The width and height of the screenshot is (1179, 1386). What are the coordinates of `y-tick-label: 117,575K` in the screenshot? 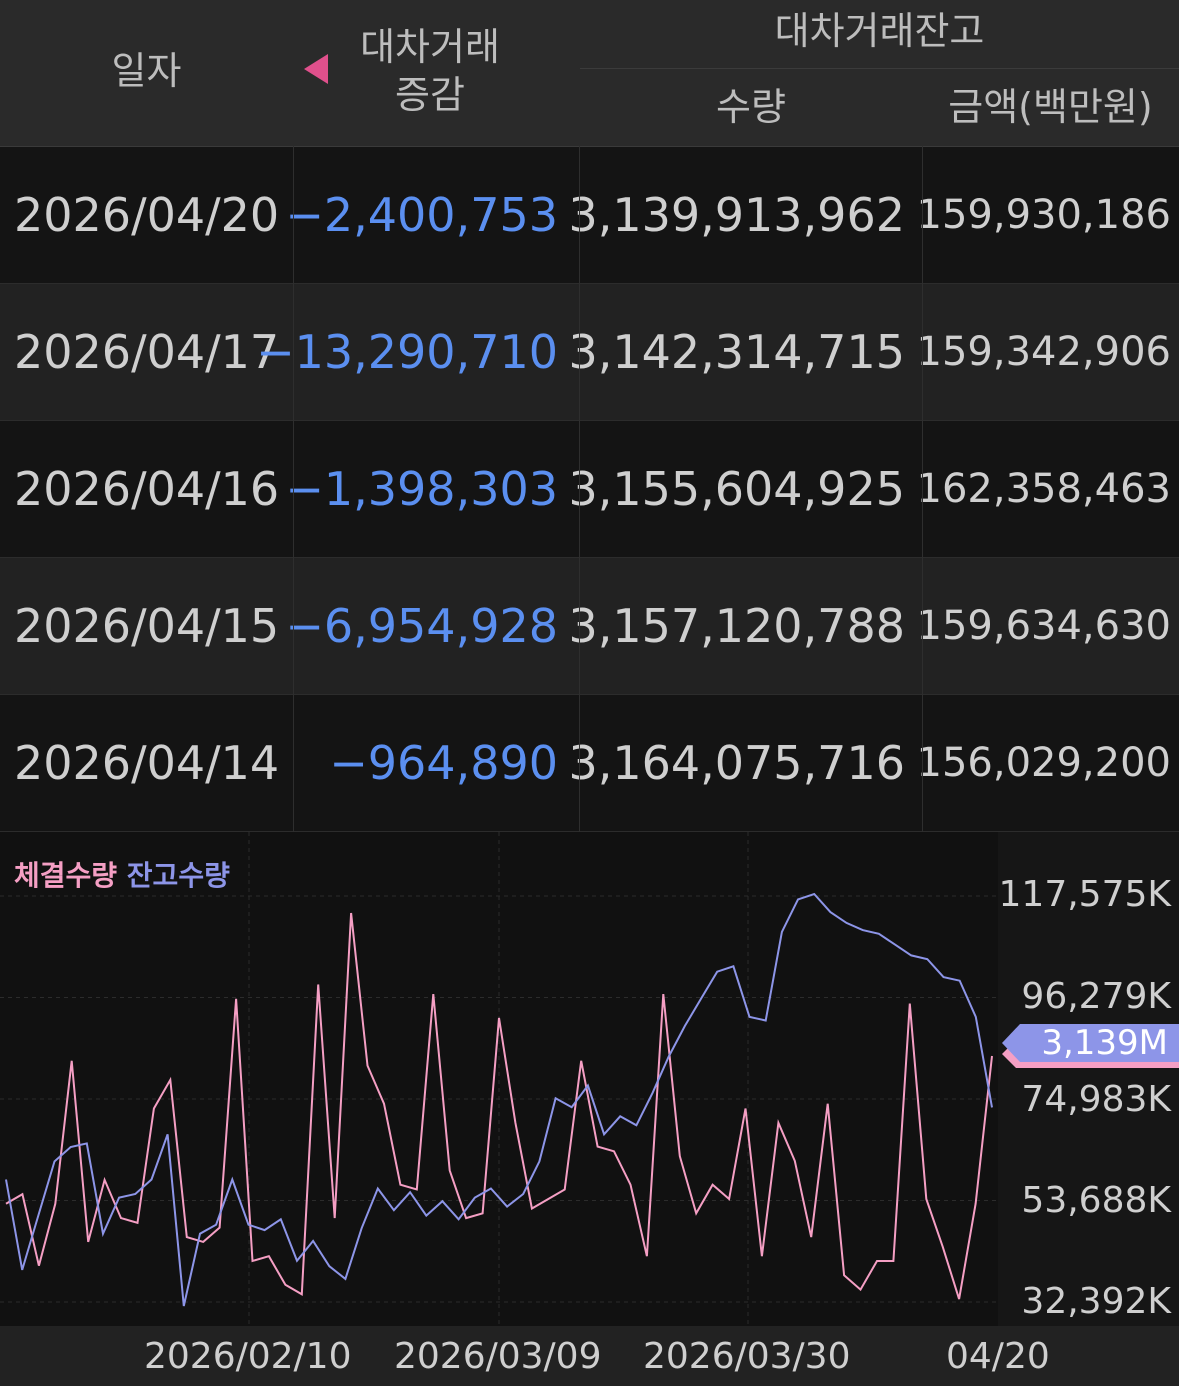 It's located at (1084, 894).